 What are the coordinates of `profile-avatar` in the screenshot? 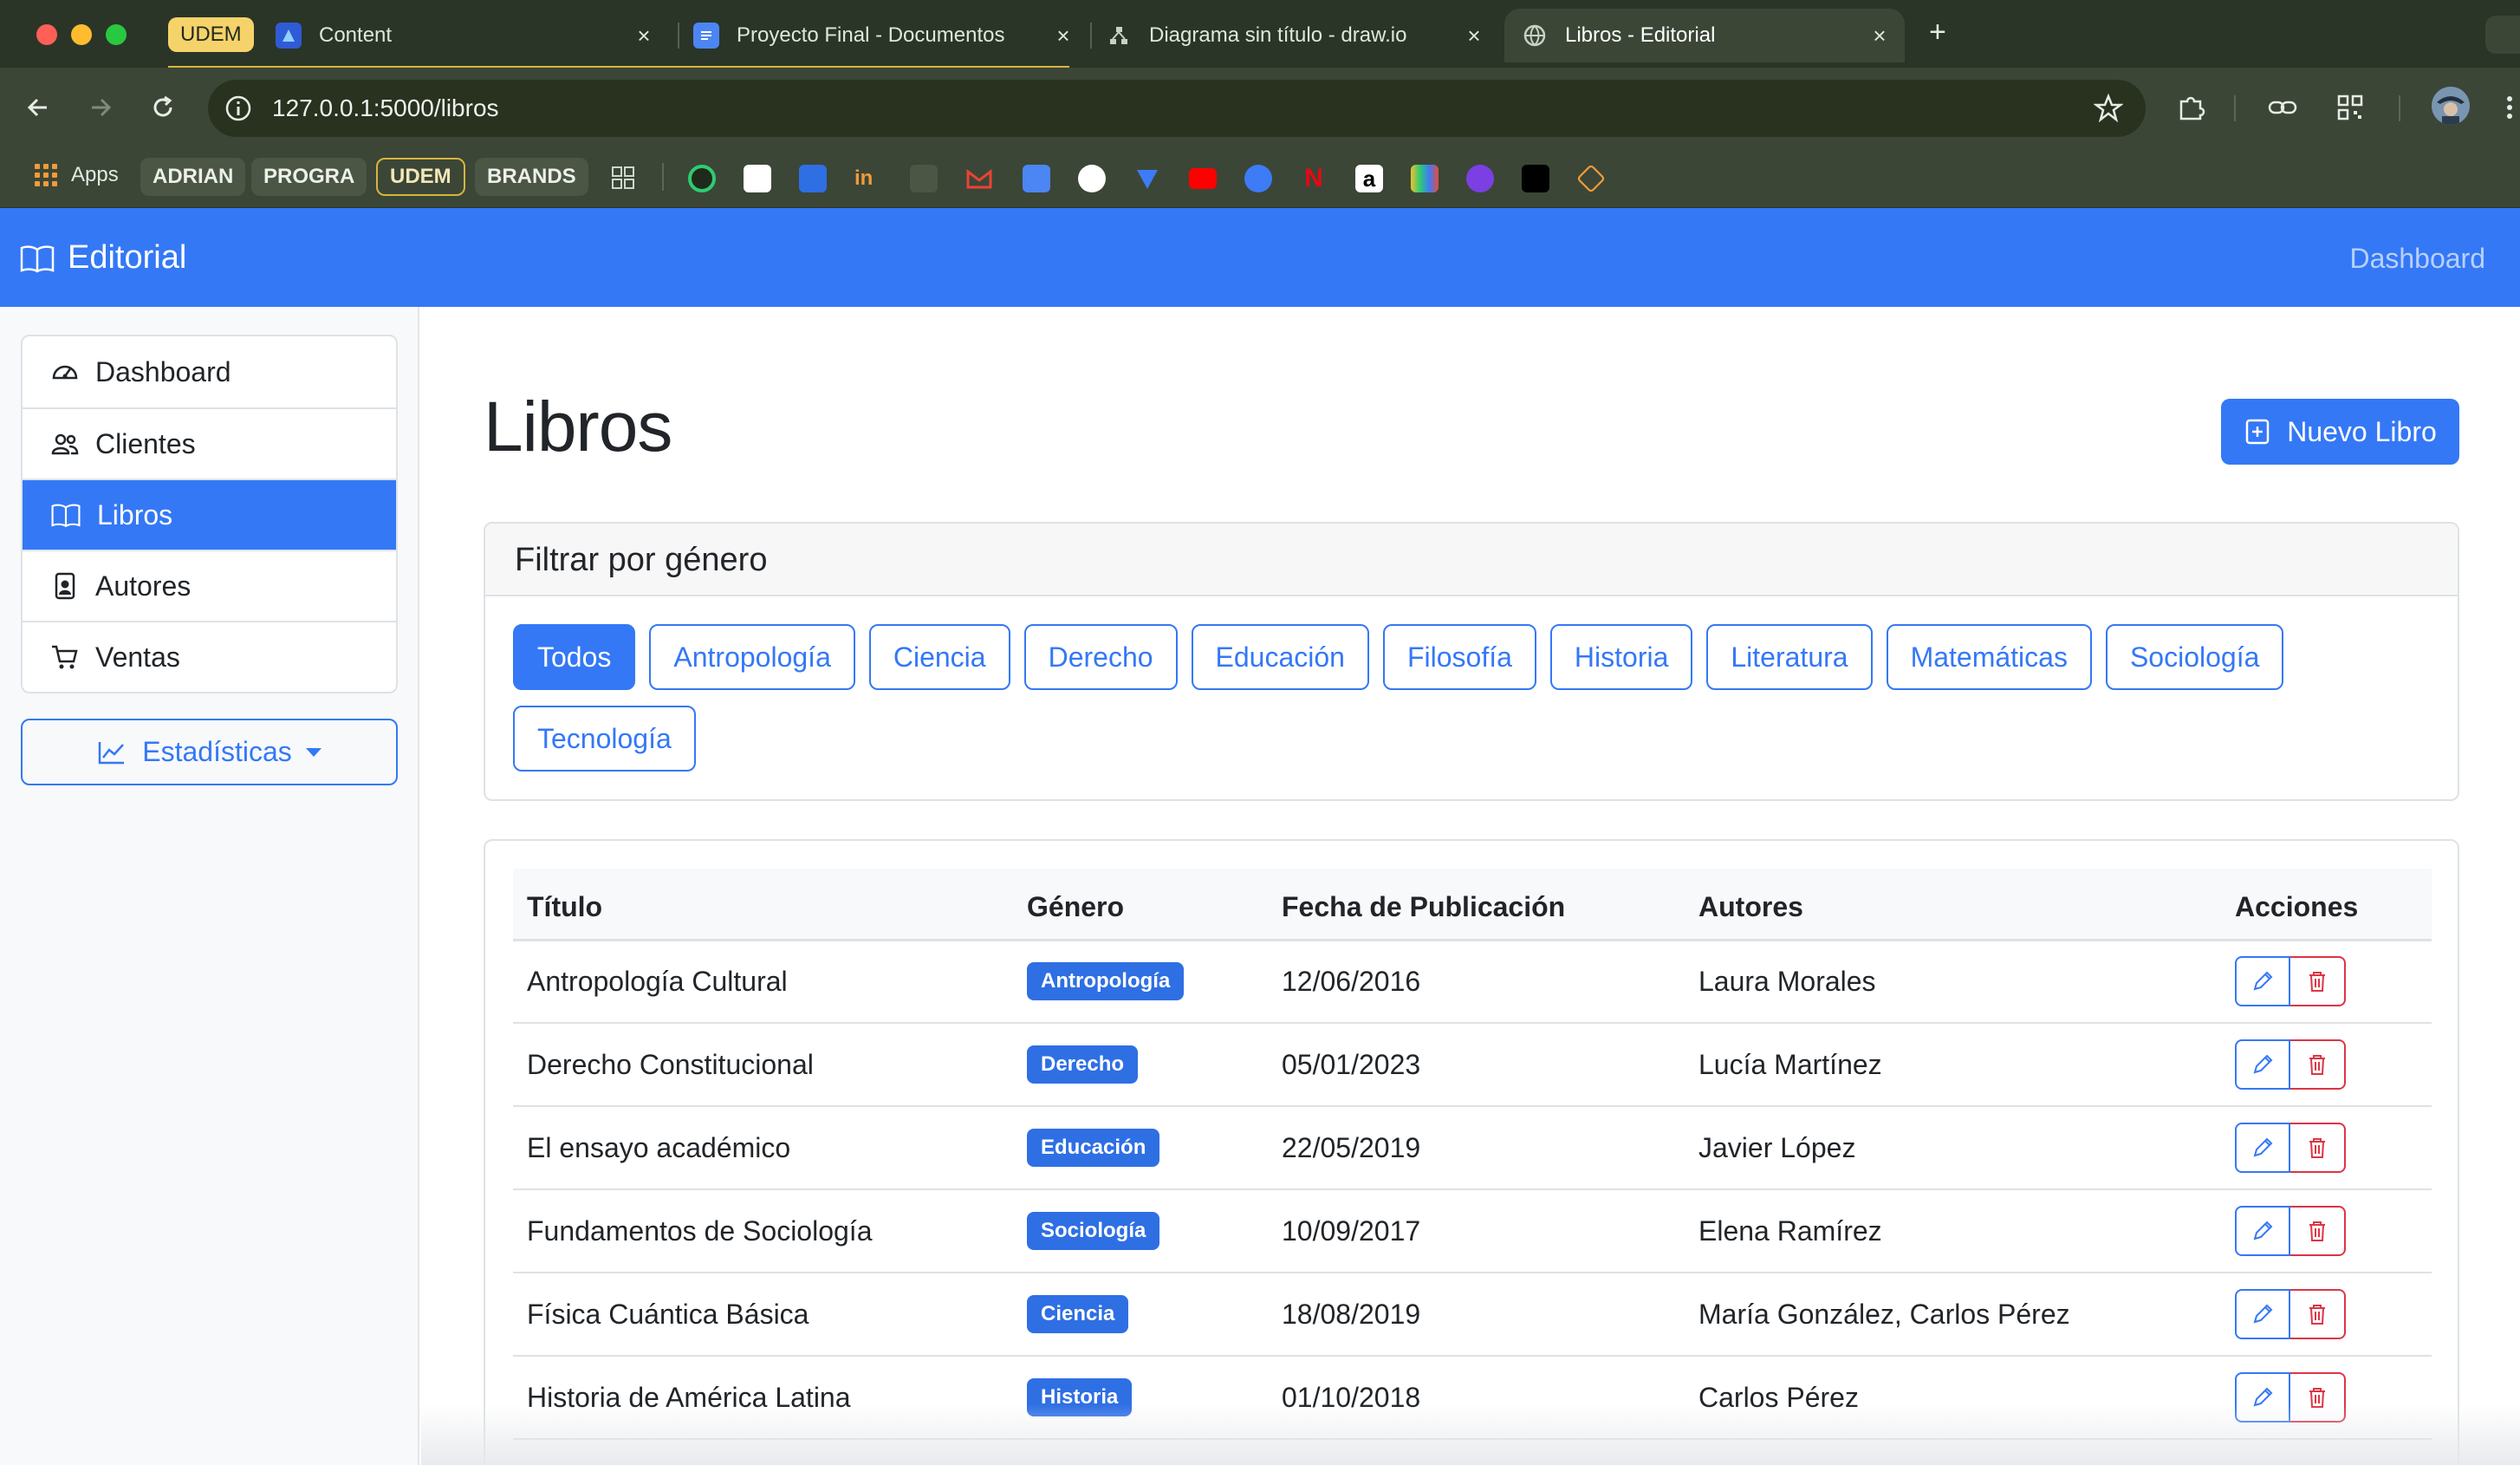 It's located at (2451, 106).